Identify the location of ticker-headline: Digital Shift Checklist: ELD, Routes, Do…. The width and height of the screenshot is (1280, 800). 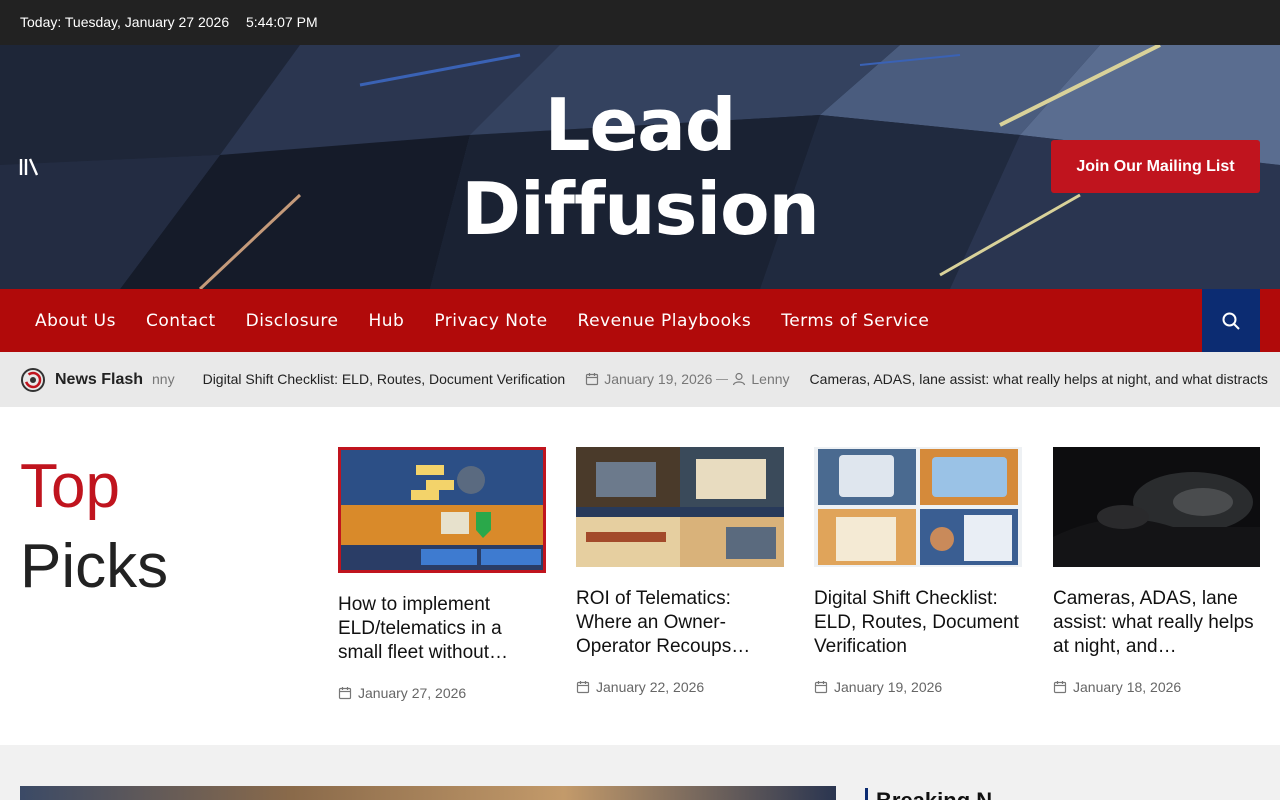
(384, 379).